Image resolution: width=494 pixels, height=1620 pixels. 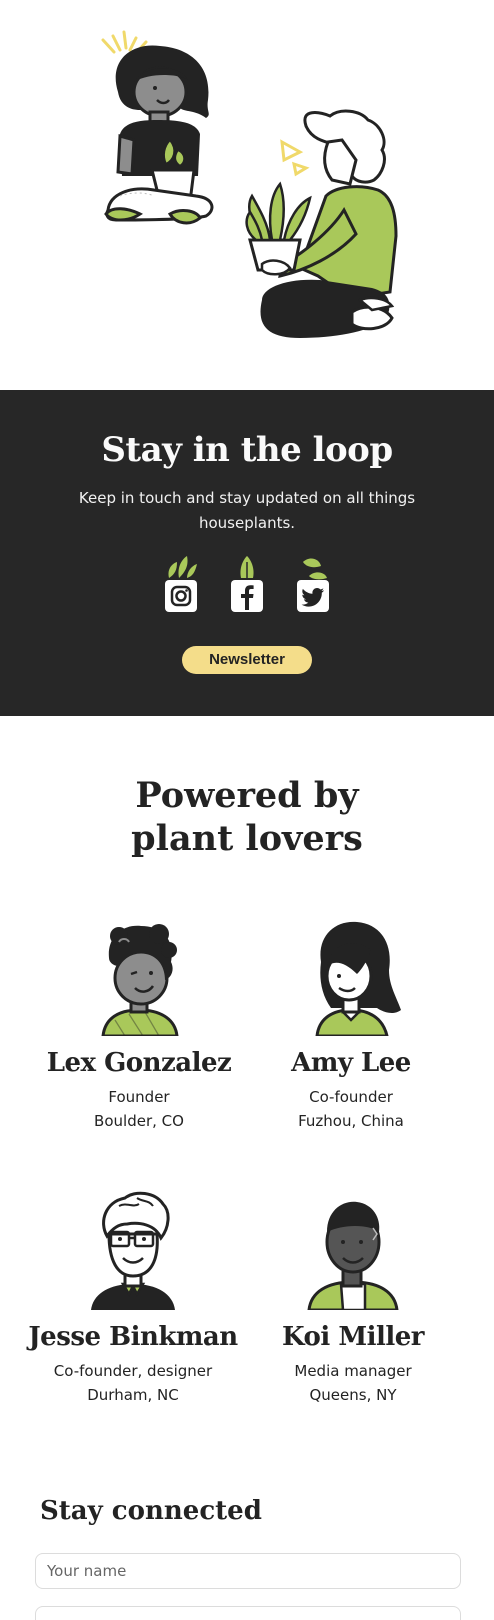 I want to click on facebook-link, so click(x=247, y=584).